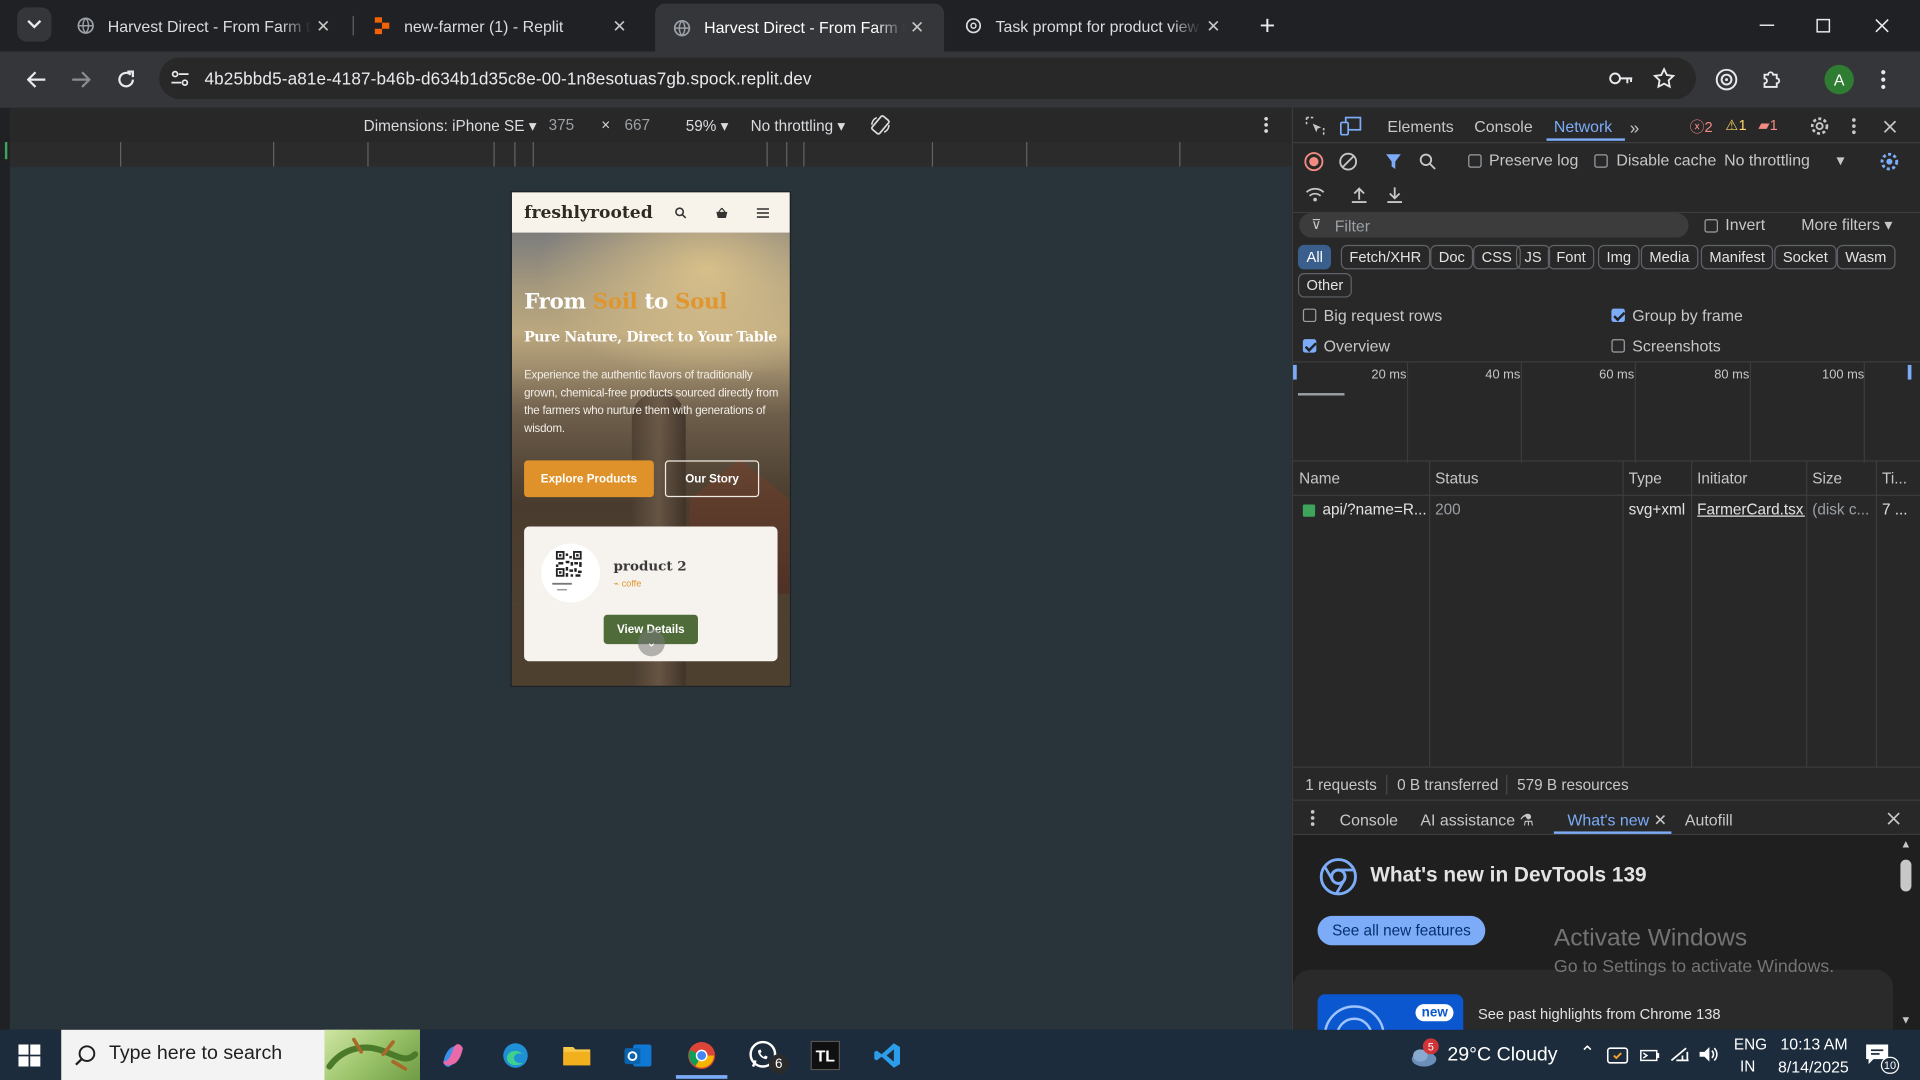 The image size is (1920, 1080). I want to click on site-brand: freshlyrooted, so click(588, 213).